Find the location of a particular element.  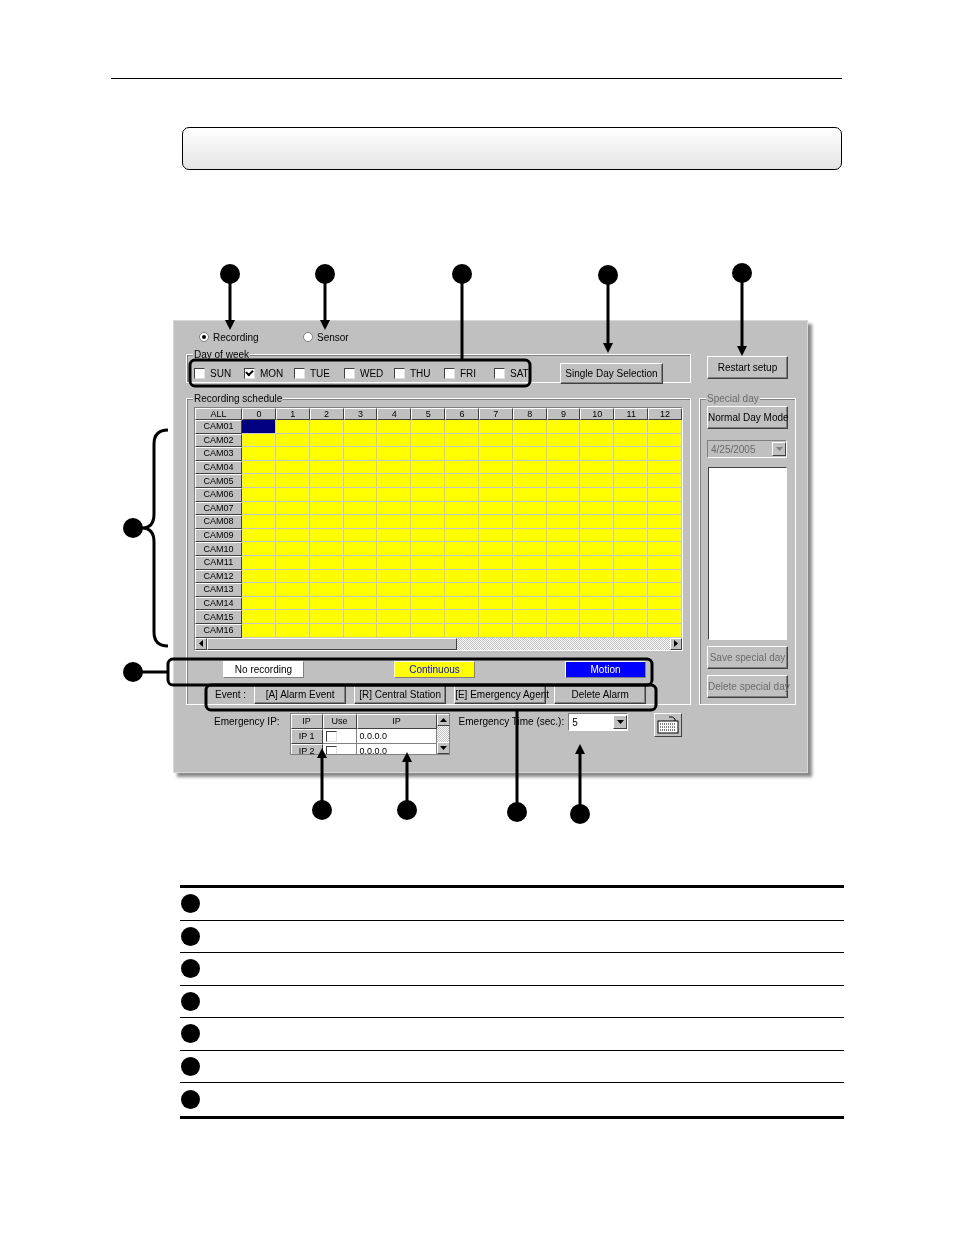

column-header: 11 is located at coordinates (631, 414).